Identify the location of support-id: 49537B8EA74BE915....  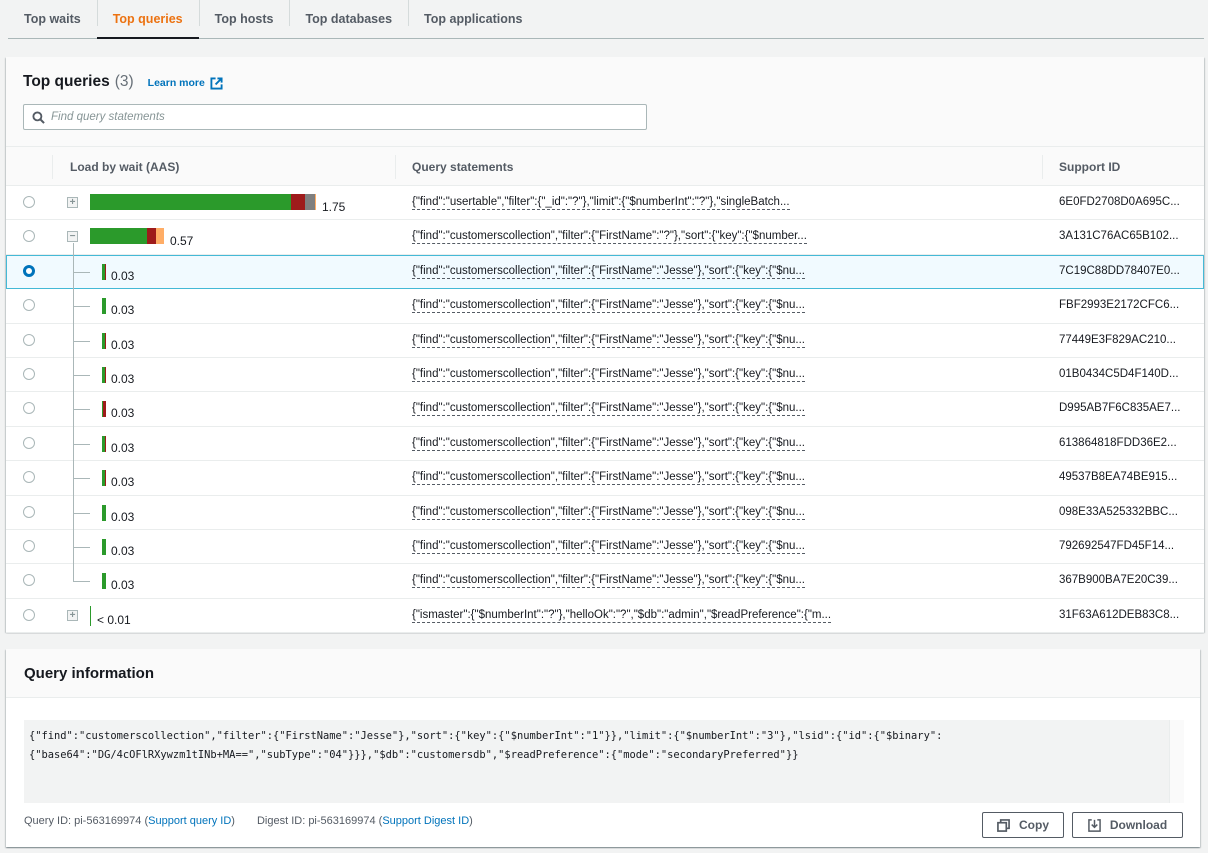
(1118, 477).